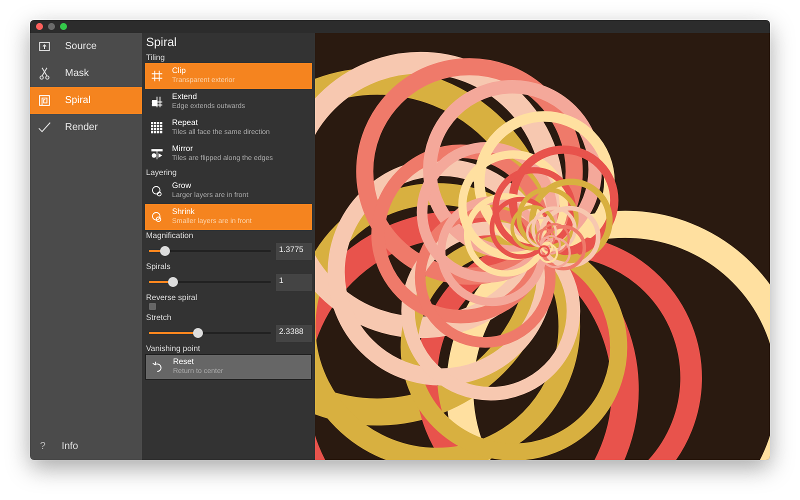  I want to click on control-label: Spirals, so click(159, 266).